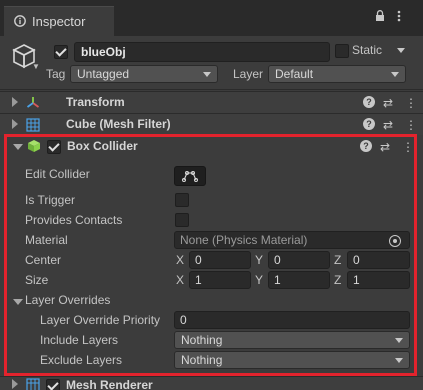  Describe the element at coordinates (36, 66) in the screenshot. I see `icon-dropdown-caret: ▼` at that location.